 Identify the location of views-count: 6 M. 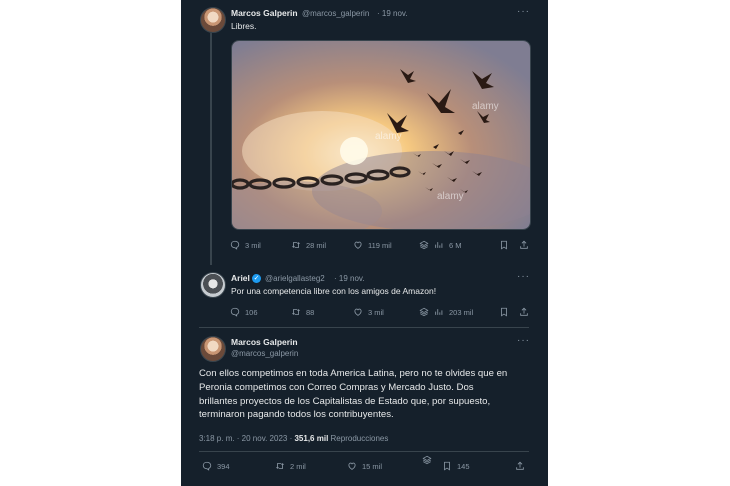
(455, 245).